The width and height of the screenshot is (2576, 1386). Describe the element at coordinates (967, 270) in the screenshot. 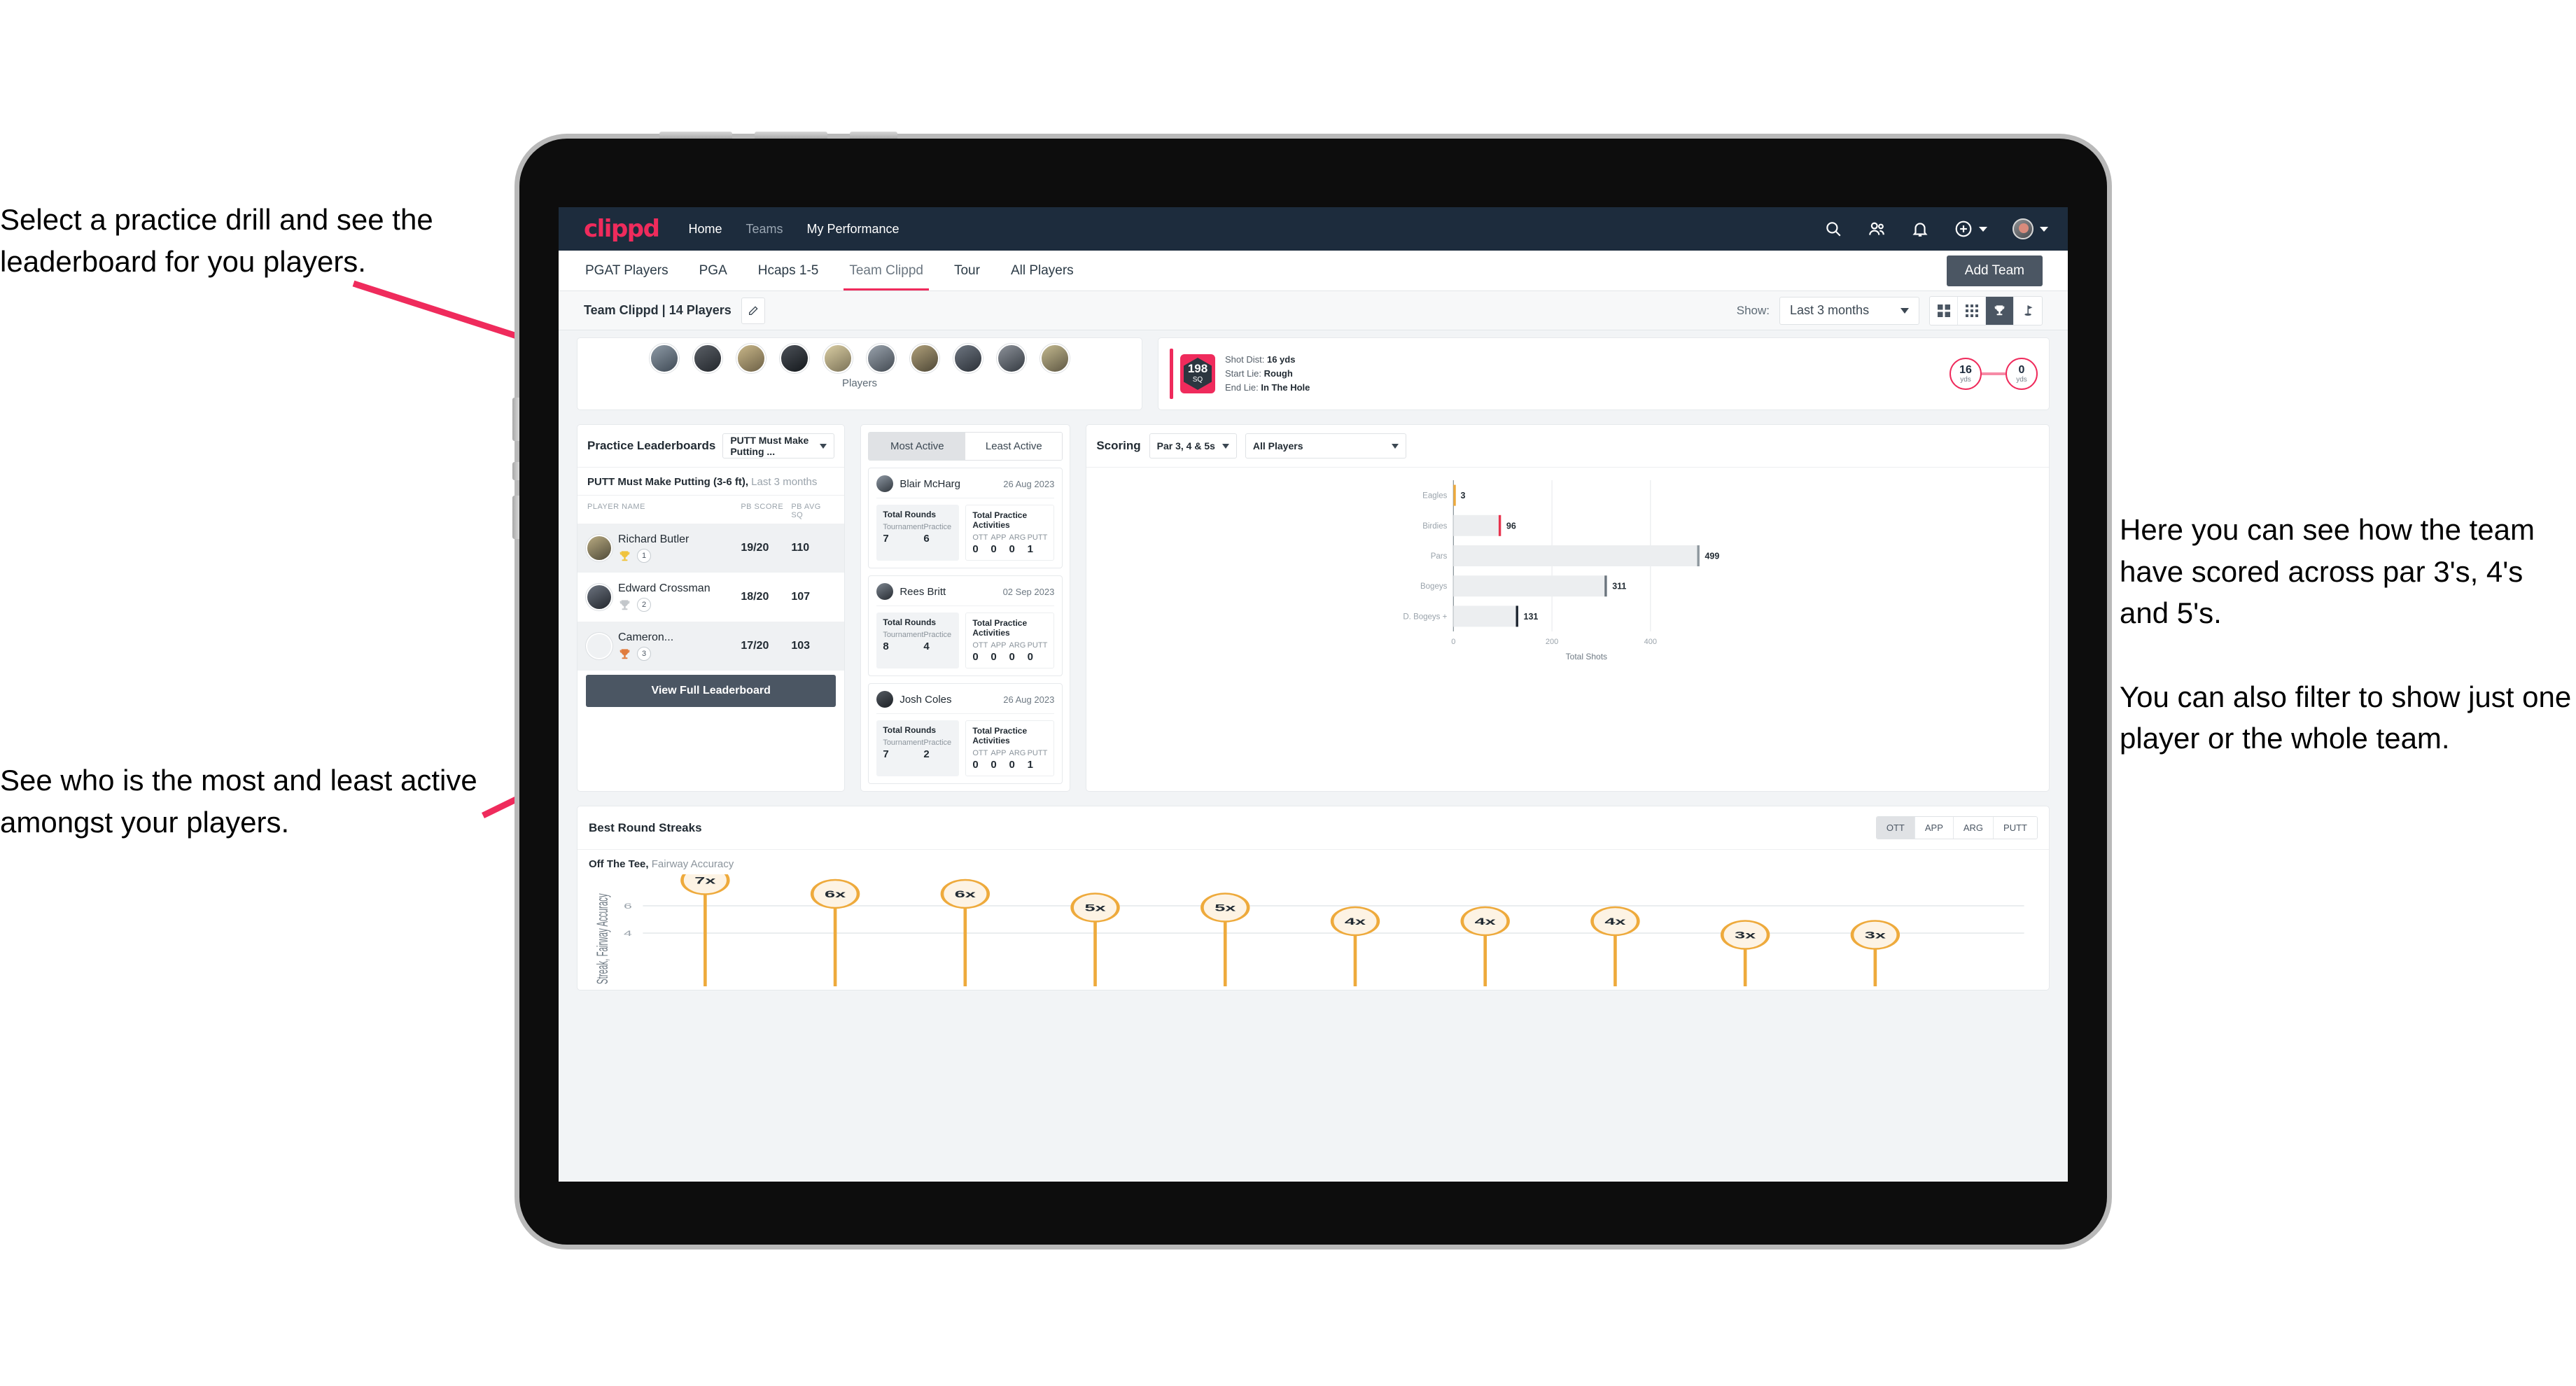

I see `tab-tour: Tour` at that location.